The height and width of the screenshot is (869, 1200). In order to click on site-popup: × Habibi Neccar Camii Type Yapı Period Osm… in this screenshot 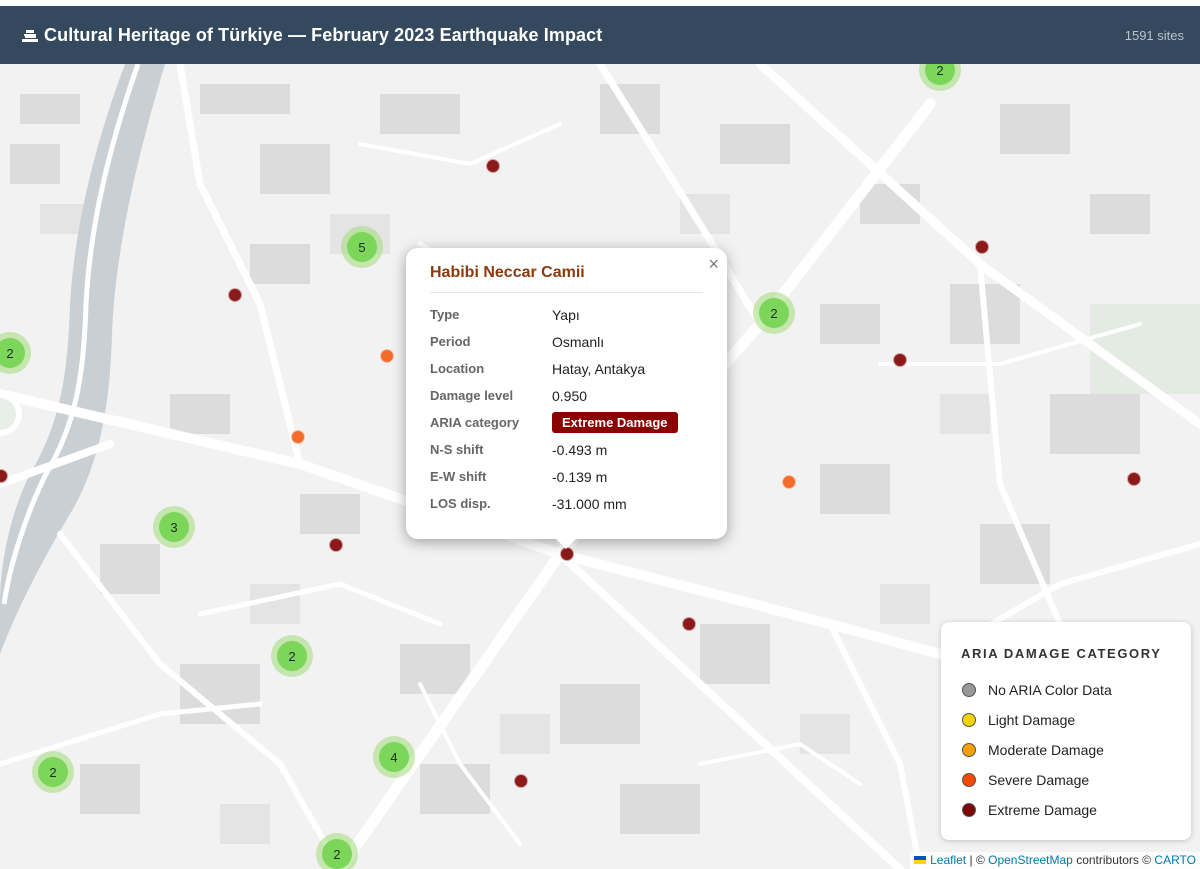, I will do `click(566, 398)`.